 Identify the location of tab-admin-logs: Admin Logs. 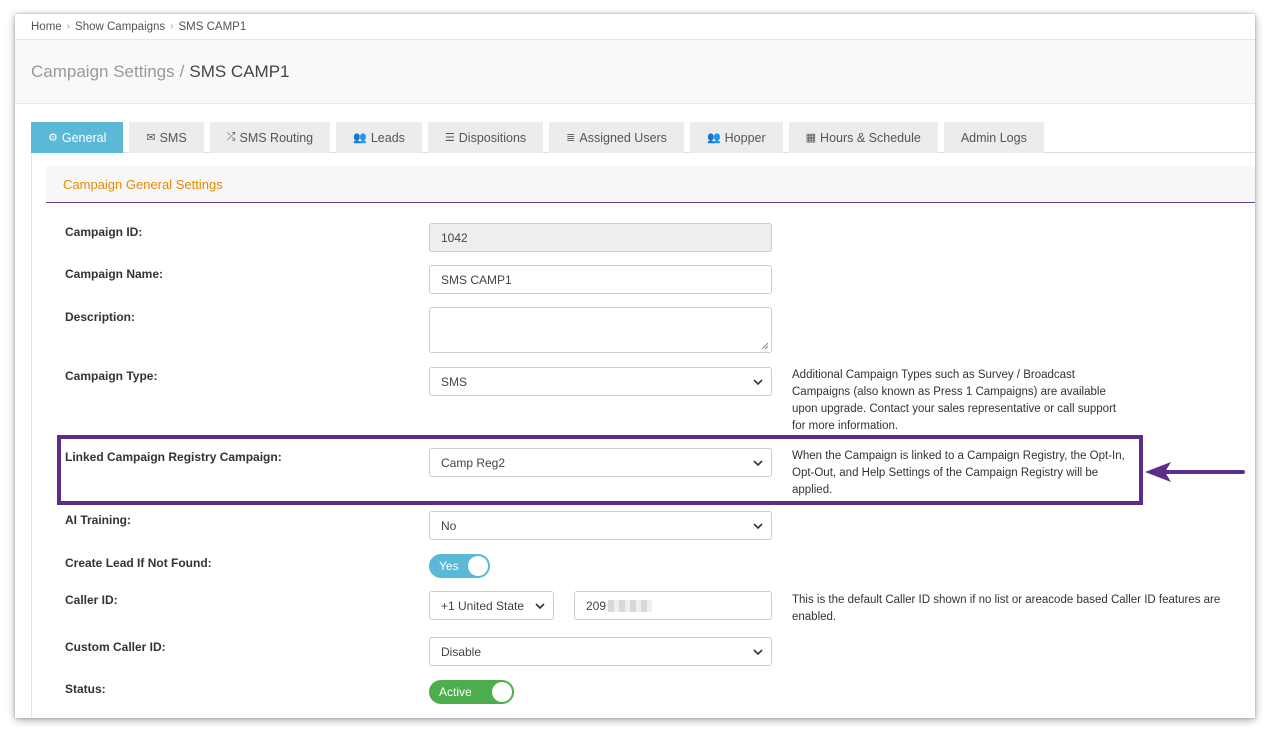
(993, 137).